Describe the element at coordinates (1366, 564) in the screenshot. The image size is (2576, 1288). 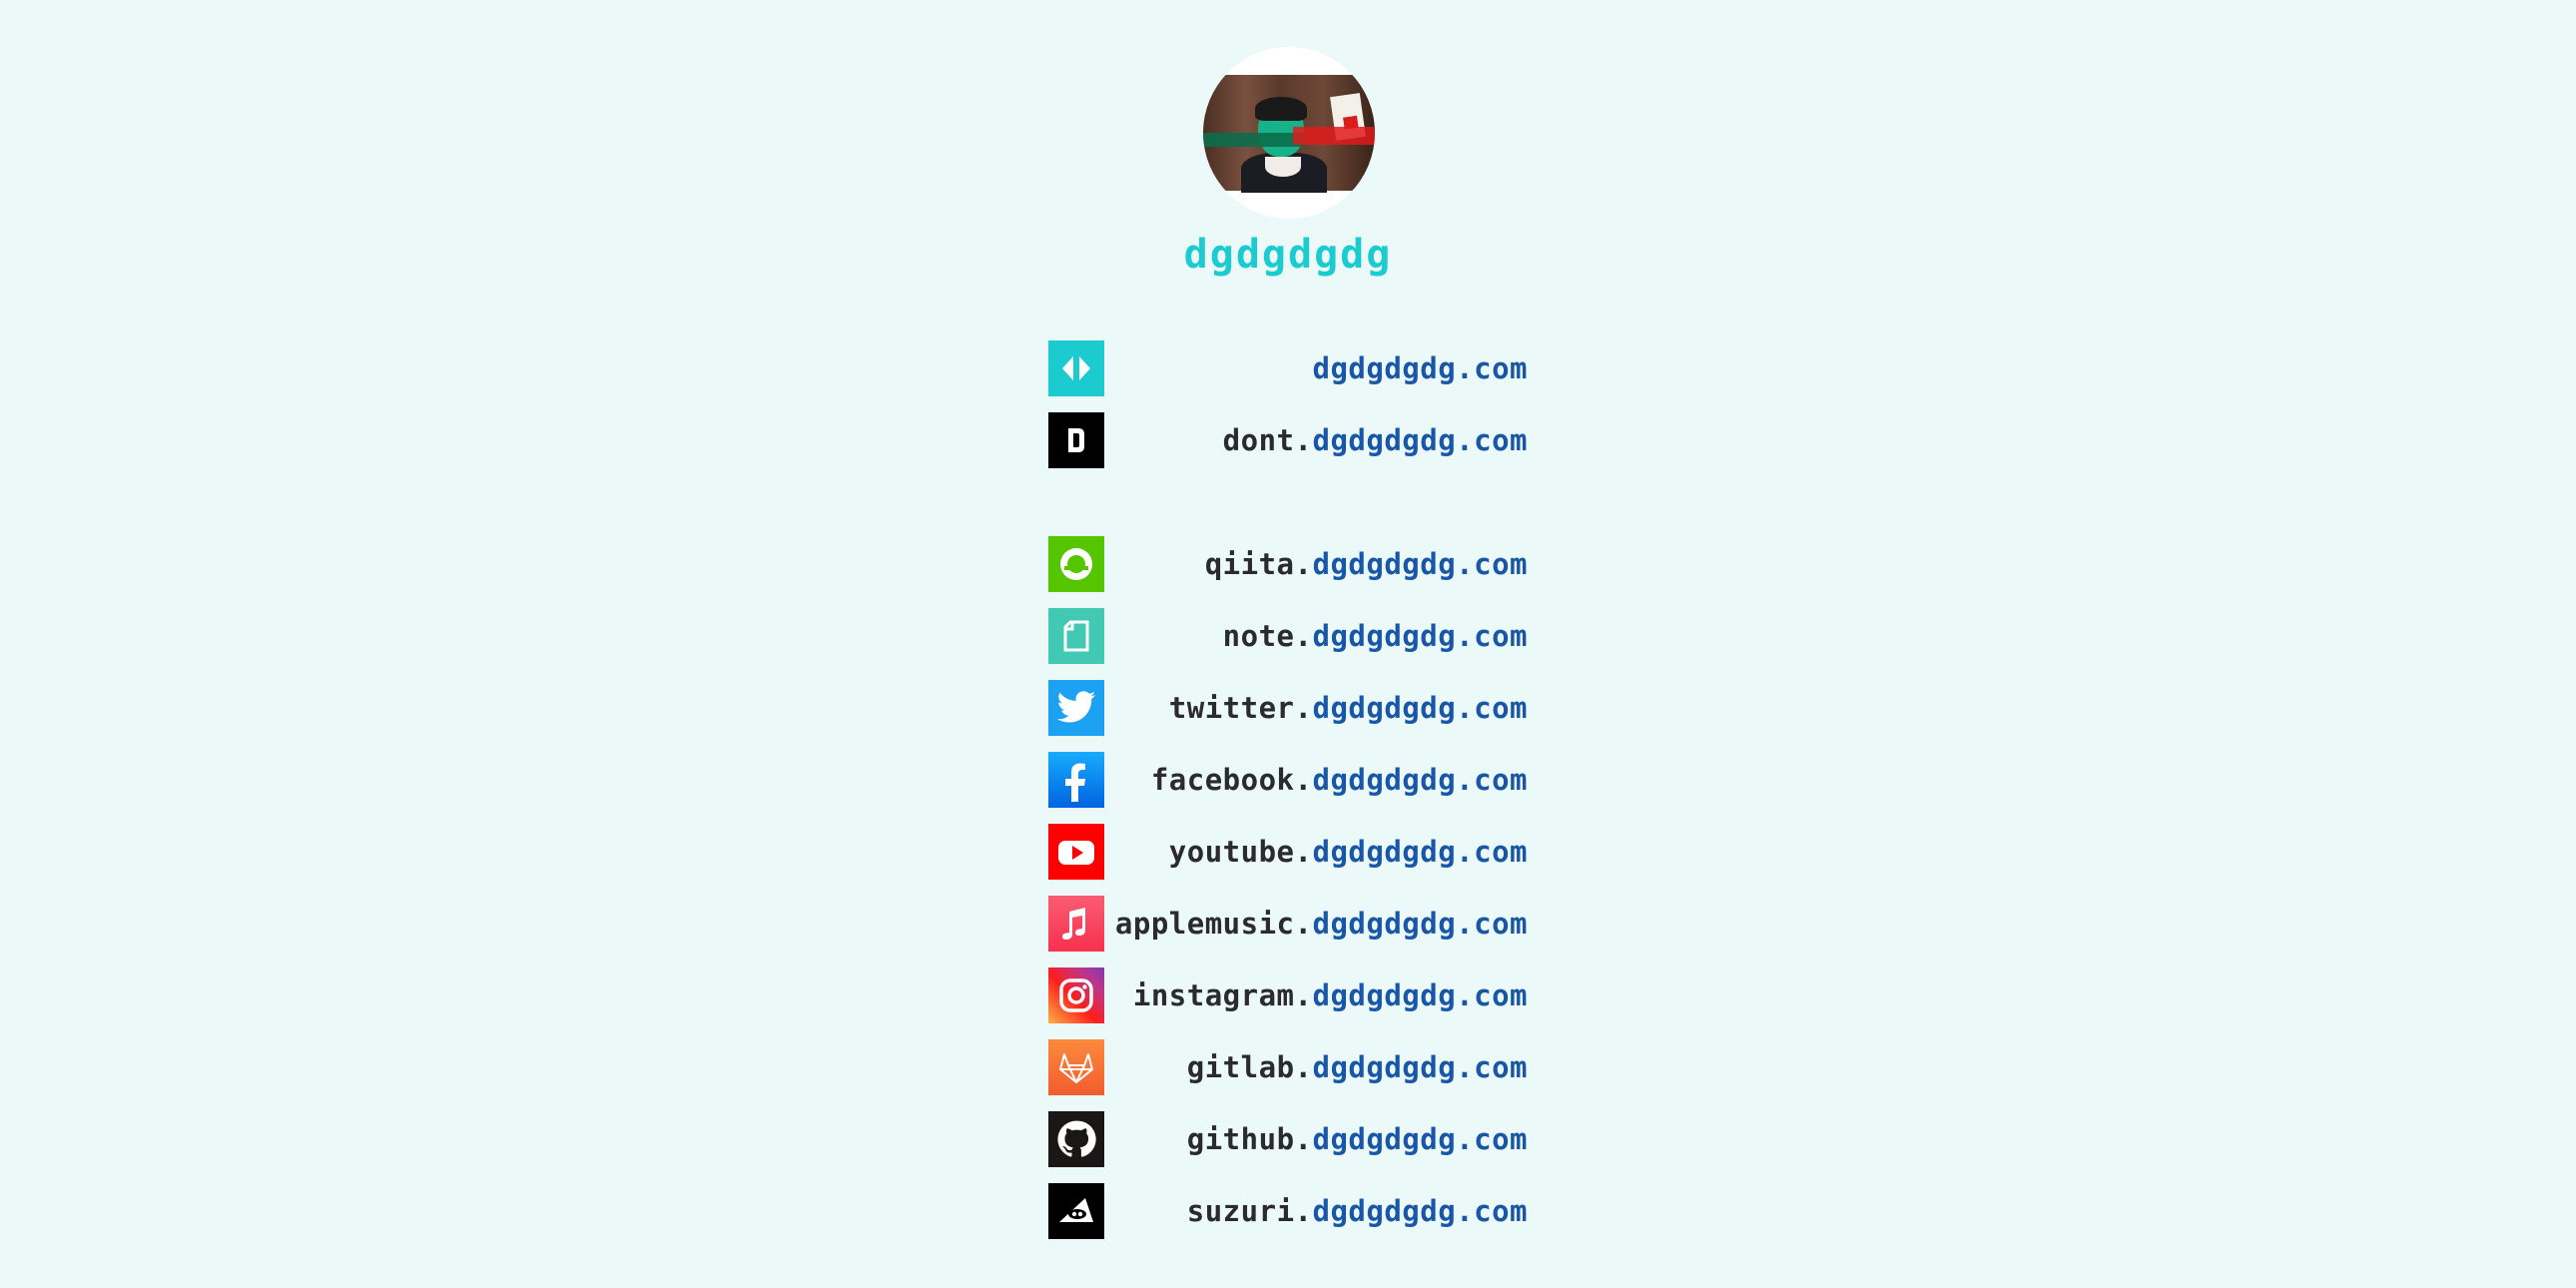
I see `link-label: qiita.dgdgdgdg.com` at that location.